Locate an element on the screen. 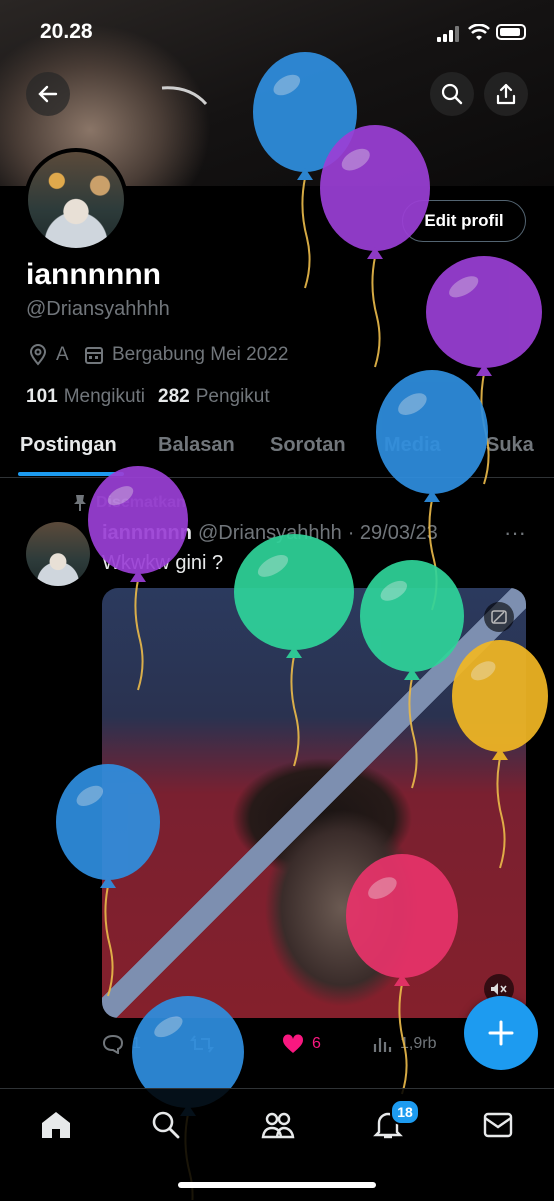  plus-icon is located at coordinates (501, 1033).